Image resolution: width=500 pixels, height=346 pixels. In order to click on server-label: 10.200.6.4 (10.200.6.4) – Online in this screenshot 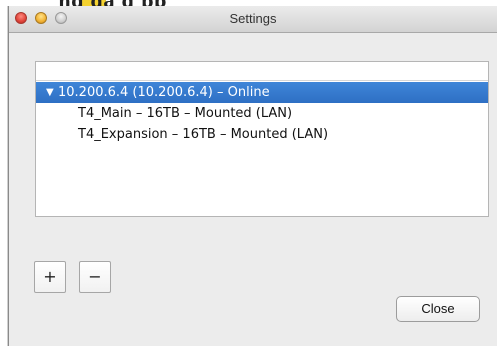, I will do `click(164, 92)`.